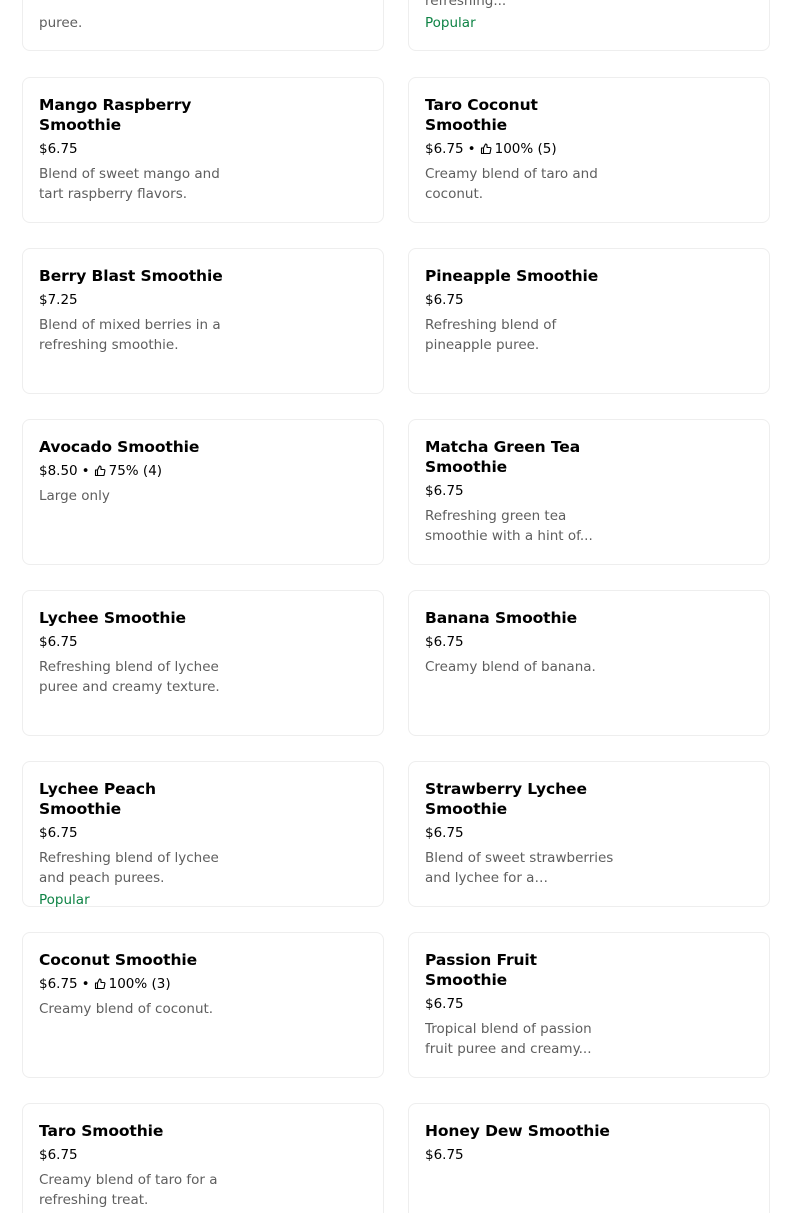 Image resolution: width=804 pixels, height=1213 pixels. Describe the element at coordinates (58, 300) in the screenshot. I see `item-price: $7.25` at that location.